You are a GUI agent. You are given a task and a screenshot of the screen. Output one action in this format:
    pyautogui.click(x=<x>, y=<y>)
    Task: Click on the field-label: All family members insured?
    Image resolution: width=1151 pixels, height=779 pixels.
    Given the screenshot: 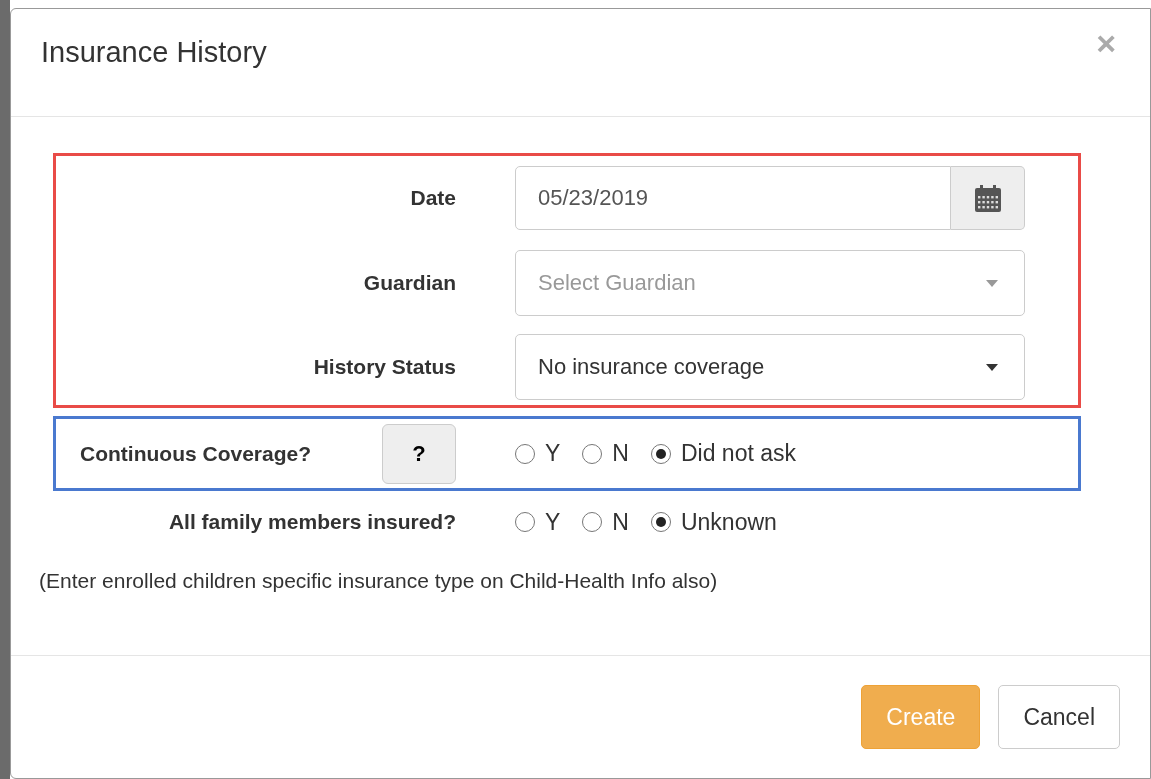 What is the action you would take?
    pyautogui.click(x=311, y=522)
    